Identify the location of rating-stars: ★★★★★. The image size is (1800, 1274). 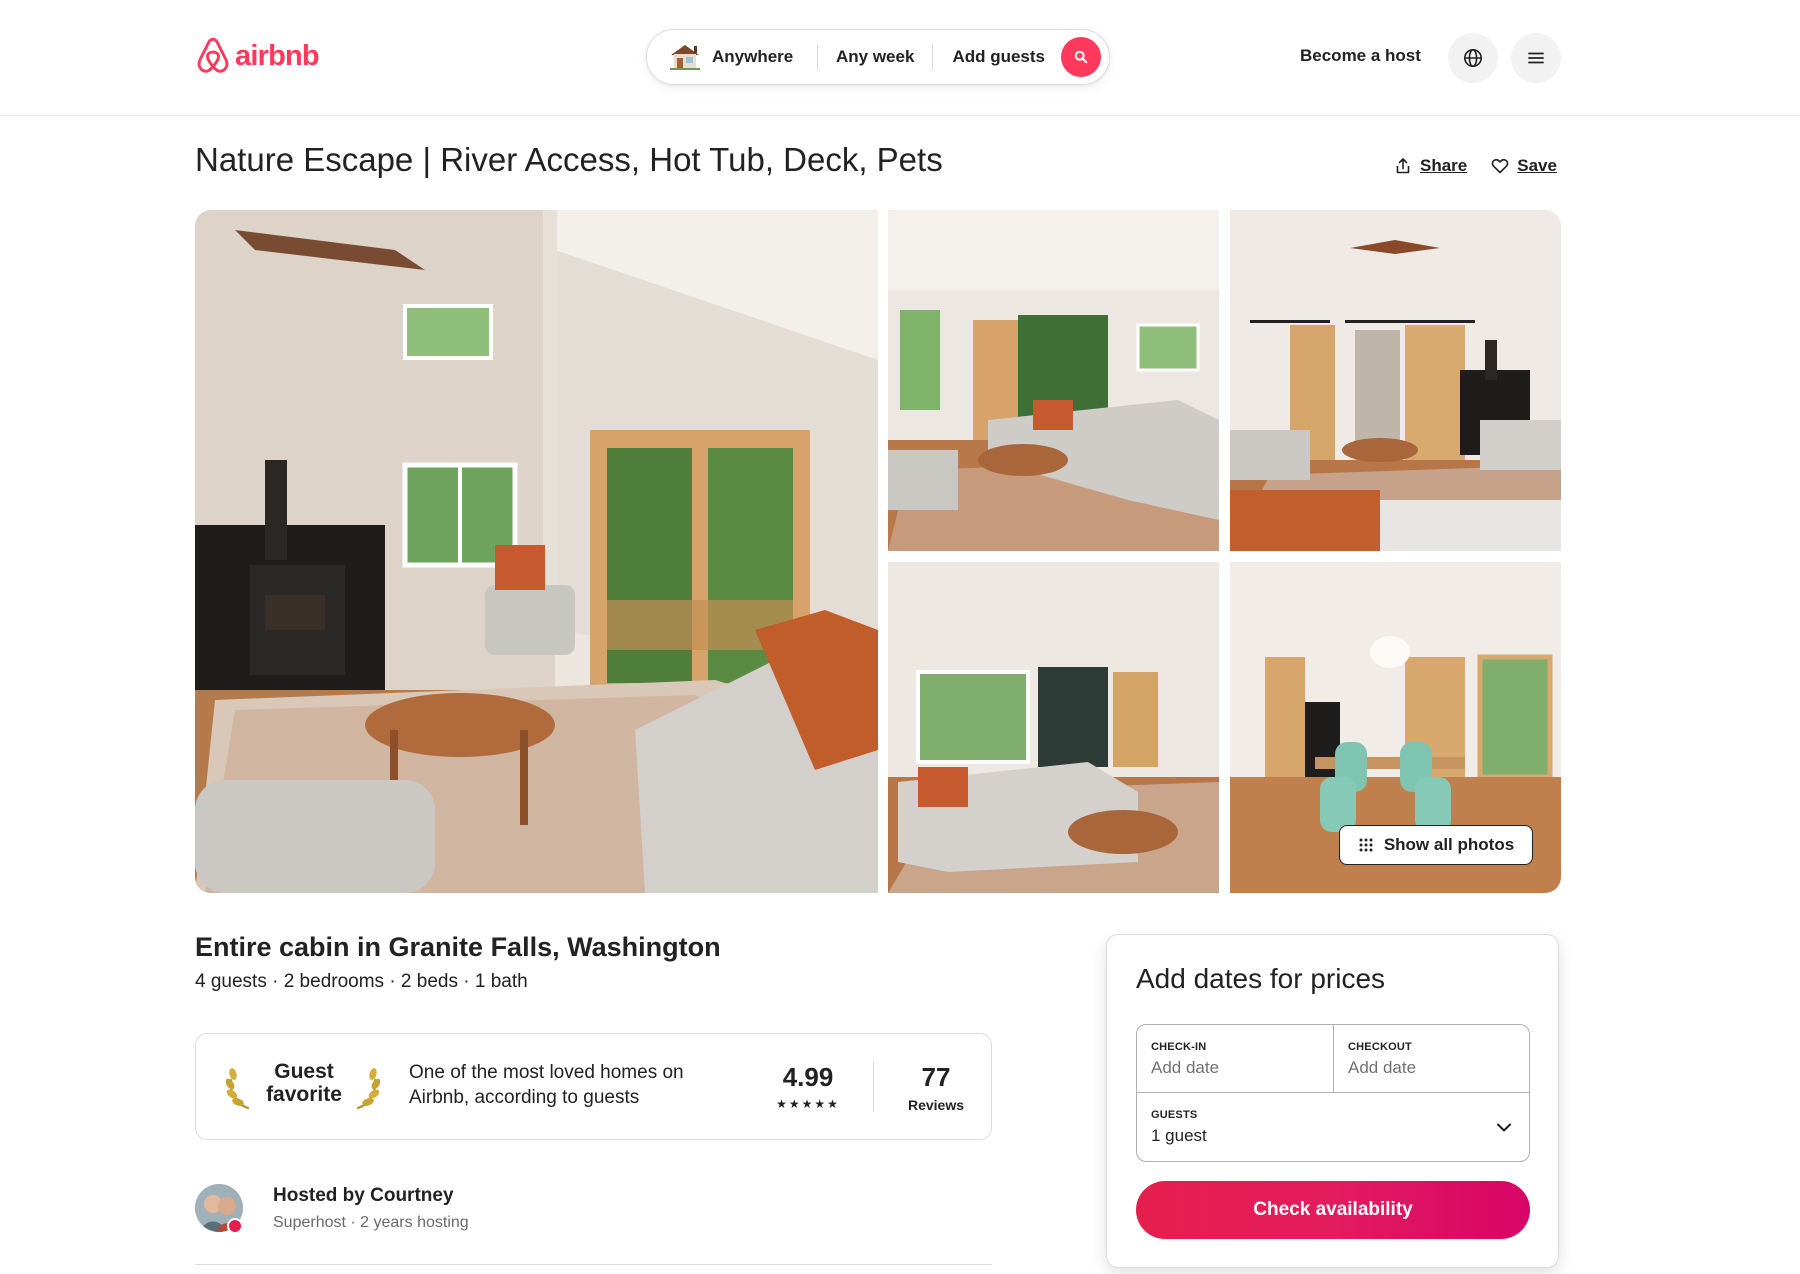
(808, 1104).